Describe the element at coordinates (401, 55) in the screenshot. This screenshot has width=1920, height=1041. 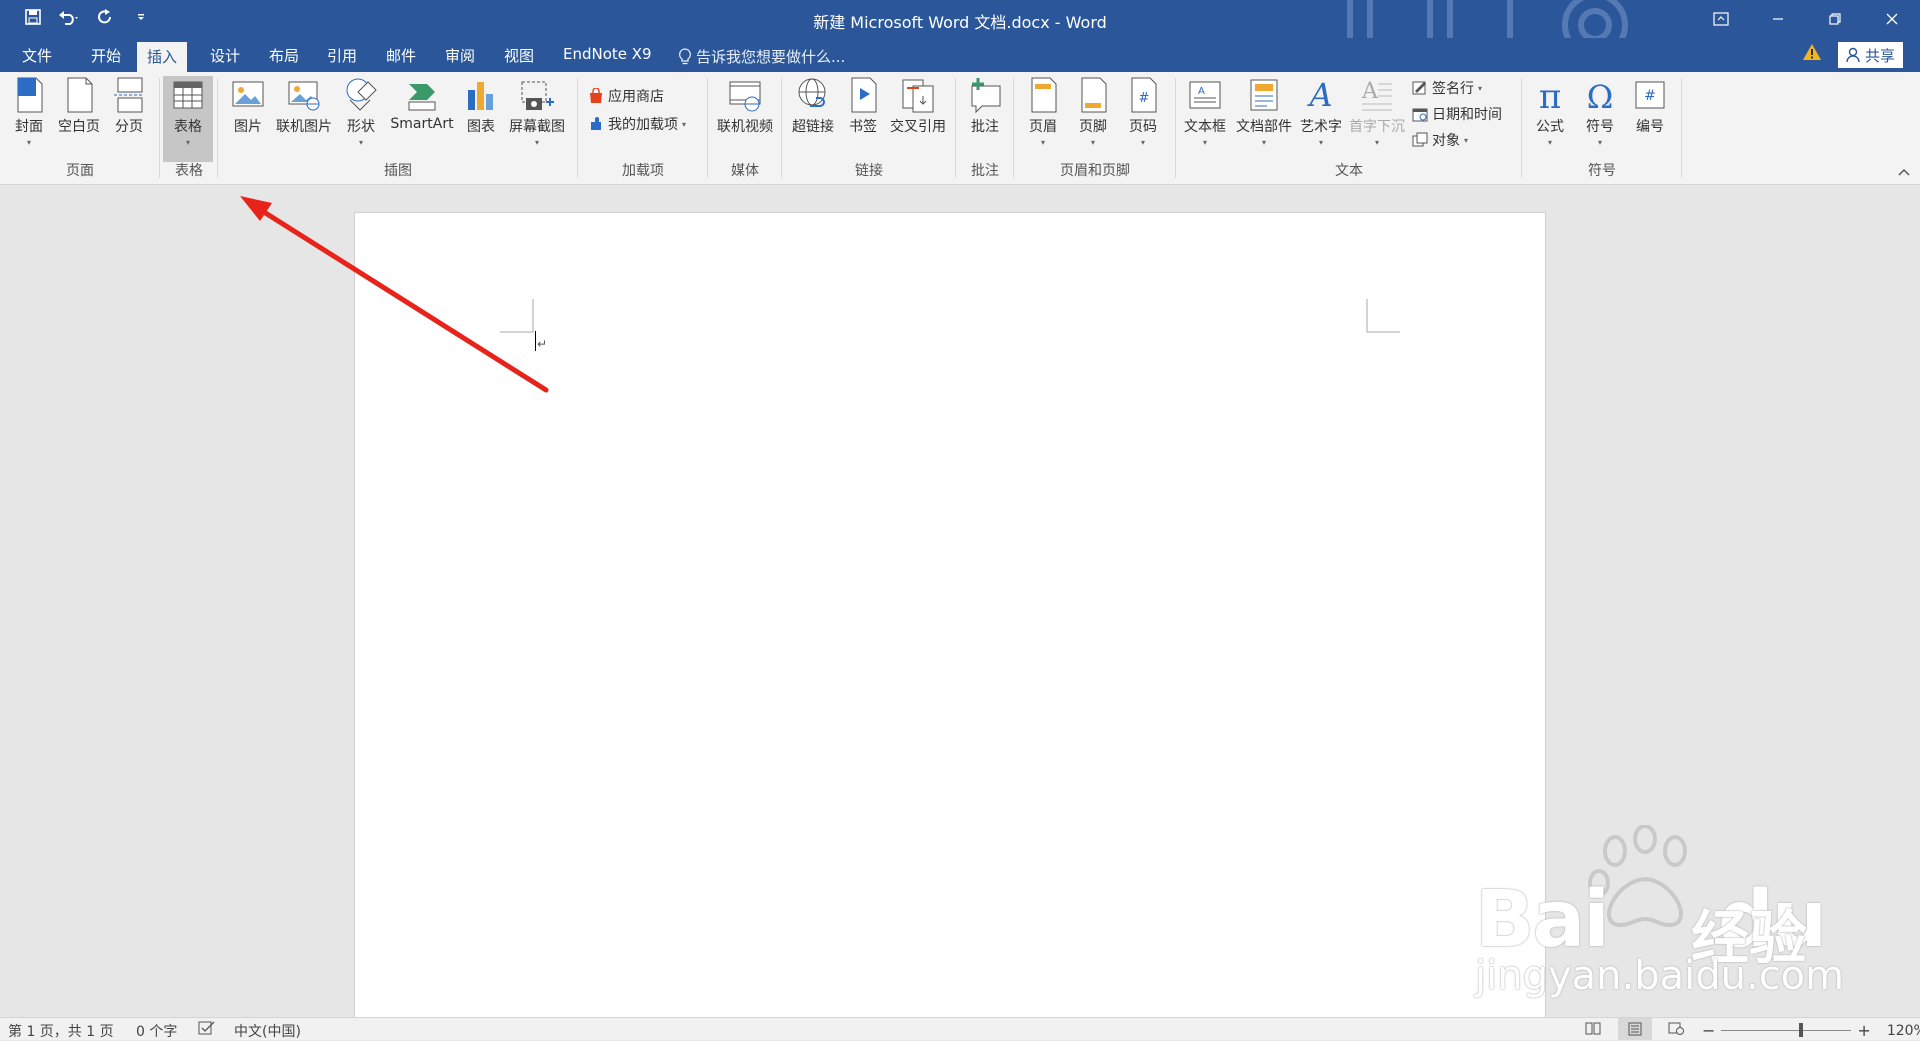
I see `tab-mailings: 邮件` at that location.